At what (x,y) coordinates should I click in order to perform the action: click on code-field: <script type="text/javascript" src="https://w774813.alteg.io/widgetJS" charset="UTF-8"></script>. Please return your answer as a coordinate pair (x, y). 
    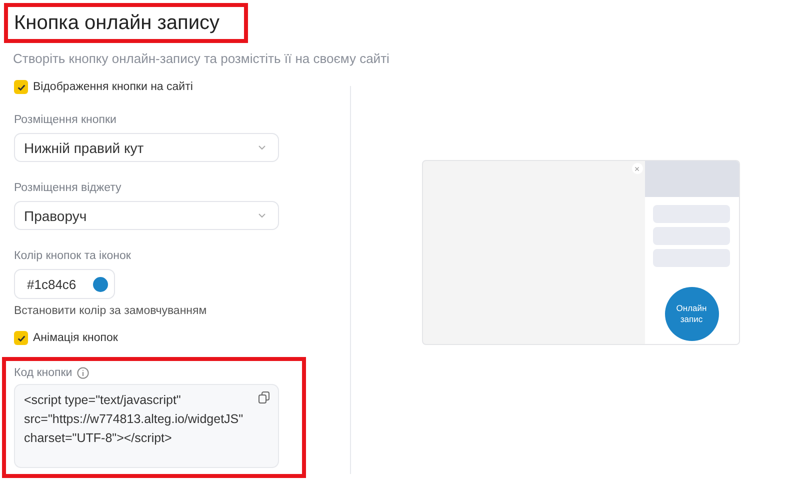
    Looking at the image, I should click on (146, 426).